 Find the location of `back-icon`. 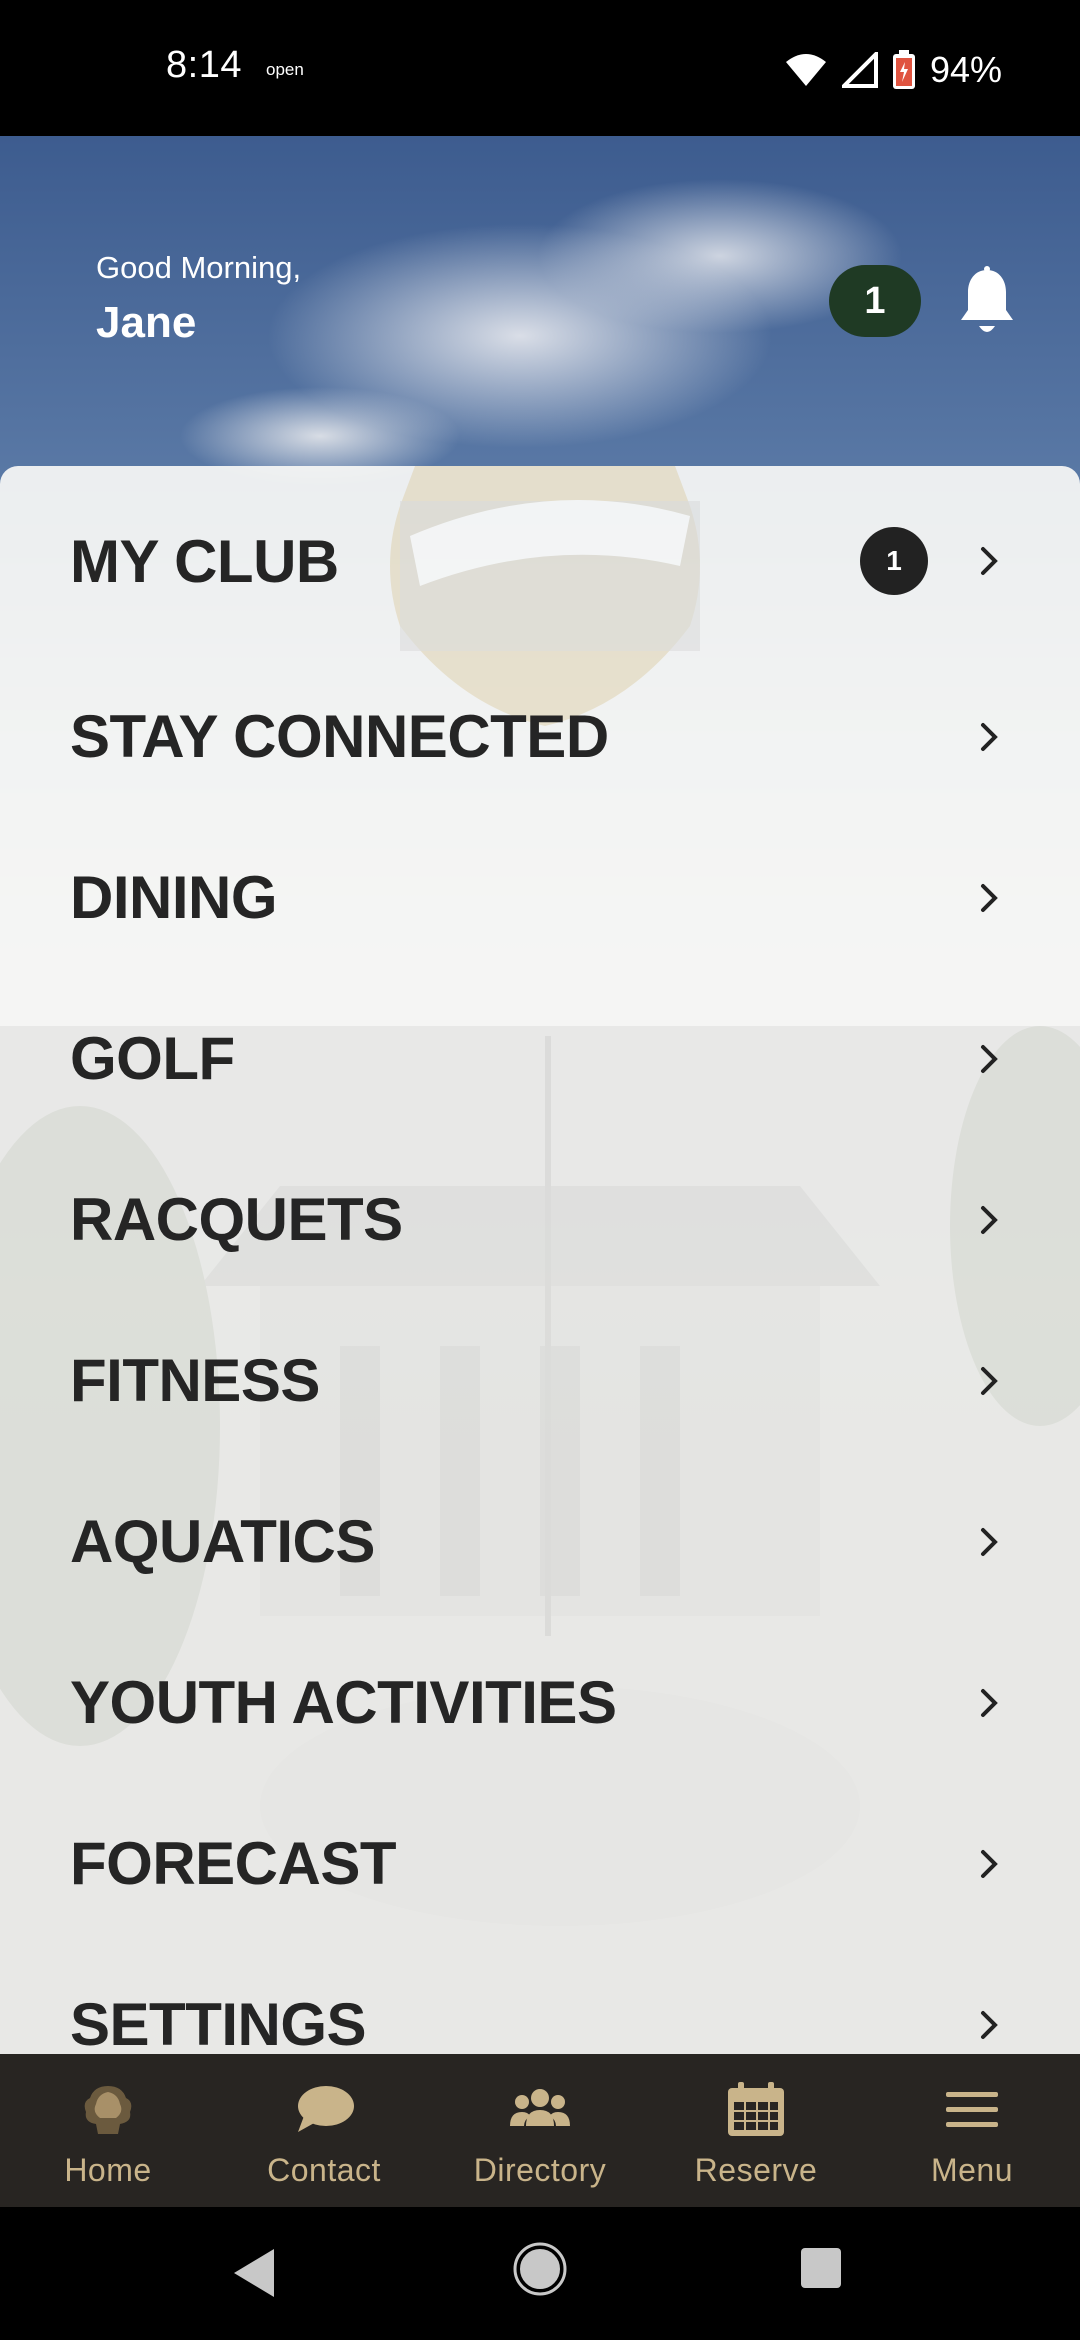

back-icon is located at coordinates (255, 2273).